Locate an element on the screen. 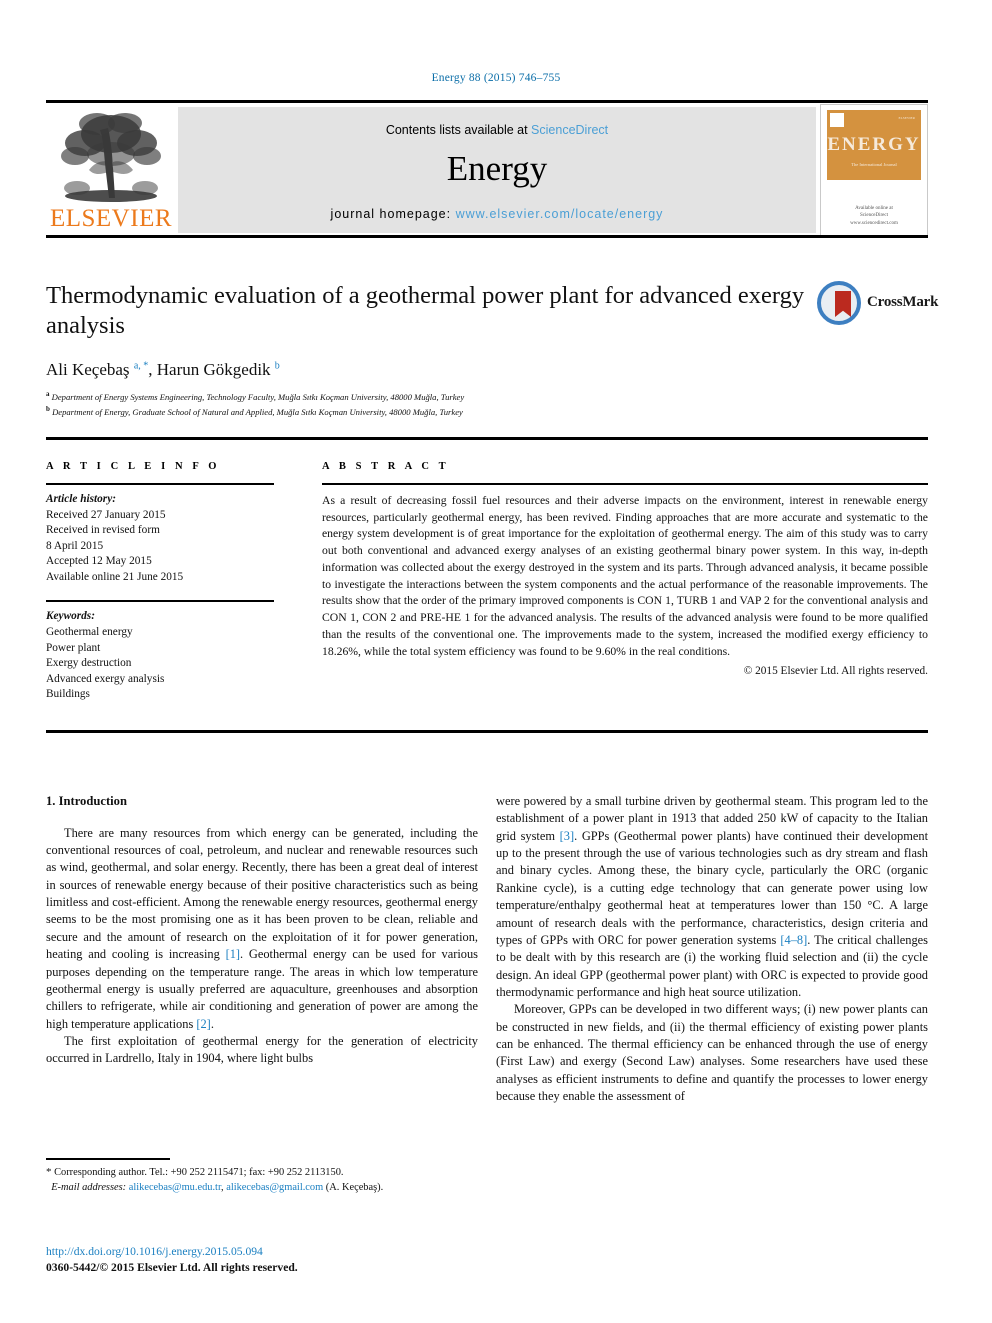  citation-ref-4-8: [4–8] is located at coordinates (793, 940).